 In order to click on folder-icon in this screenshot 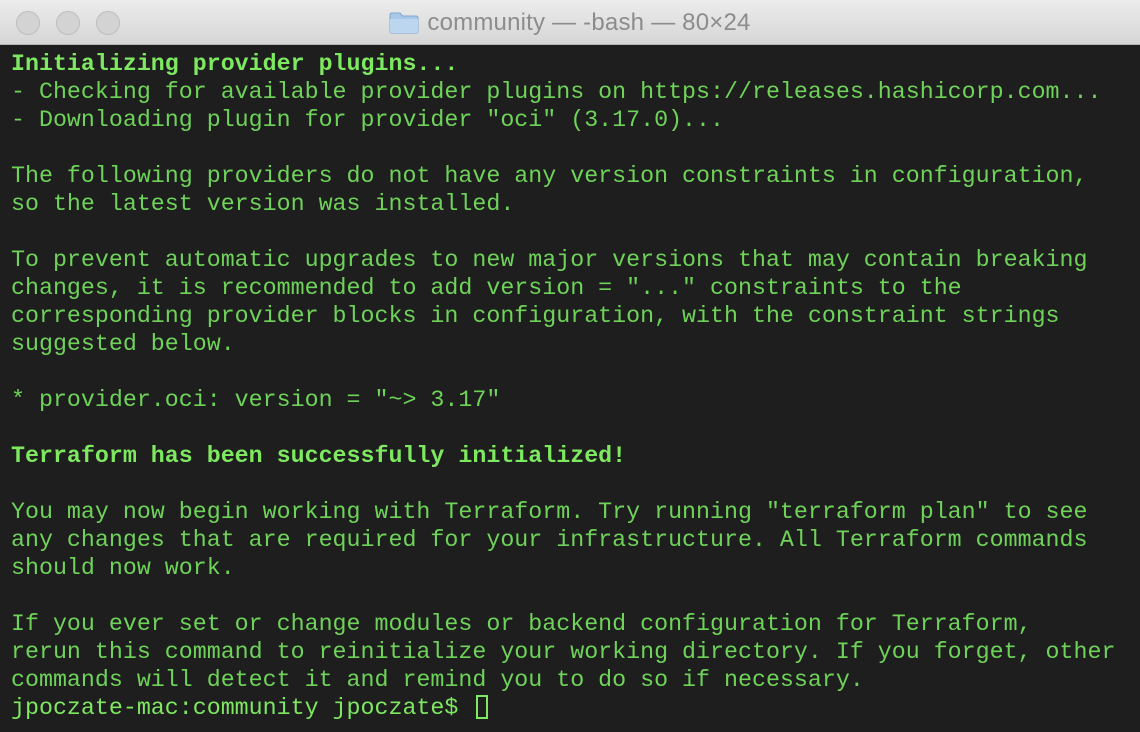, I will do `click(404, 22)`.